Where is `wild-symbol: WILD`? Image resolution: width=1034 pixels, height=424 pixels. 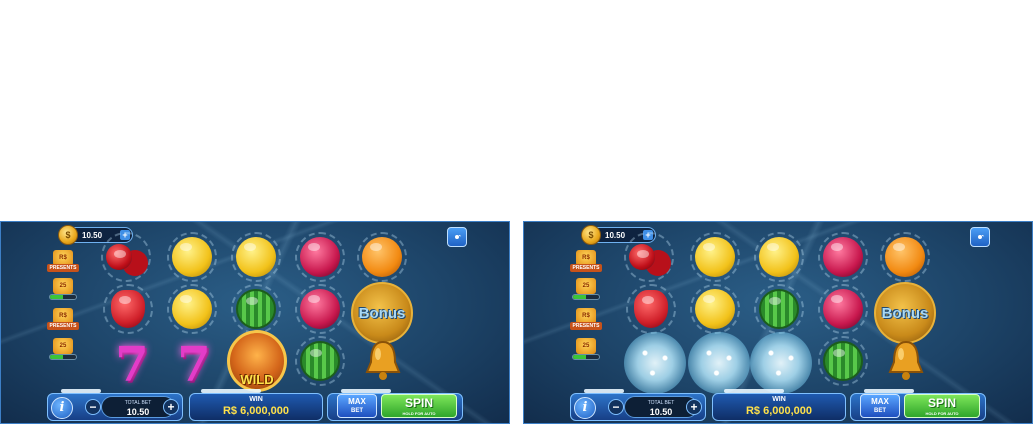 wild-symbol: WILD is located at coordinates (257, 361).